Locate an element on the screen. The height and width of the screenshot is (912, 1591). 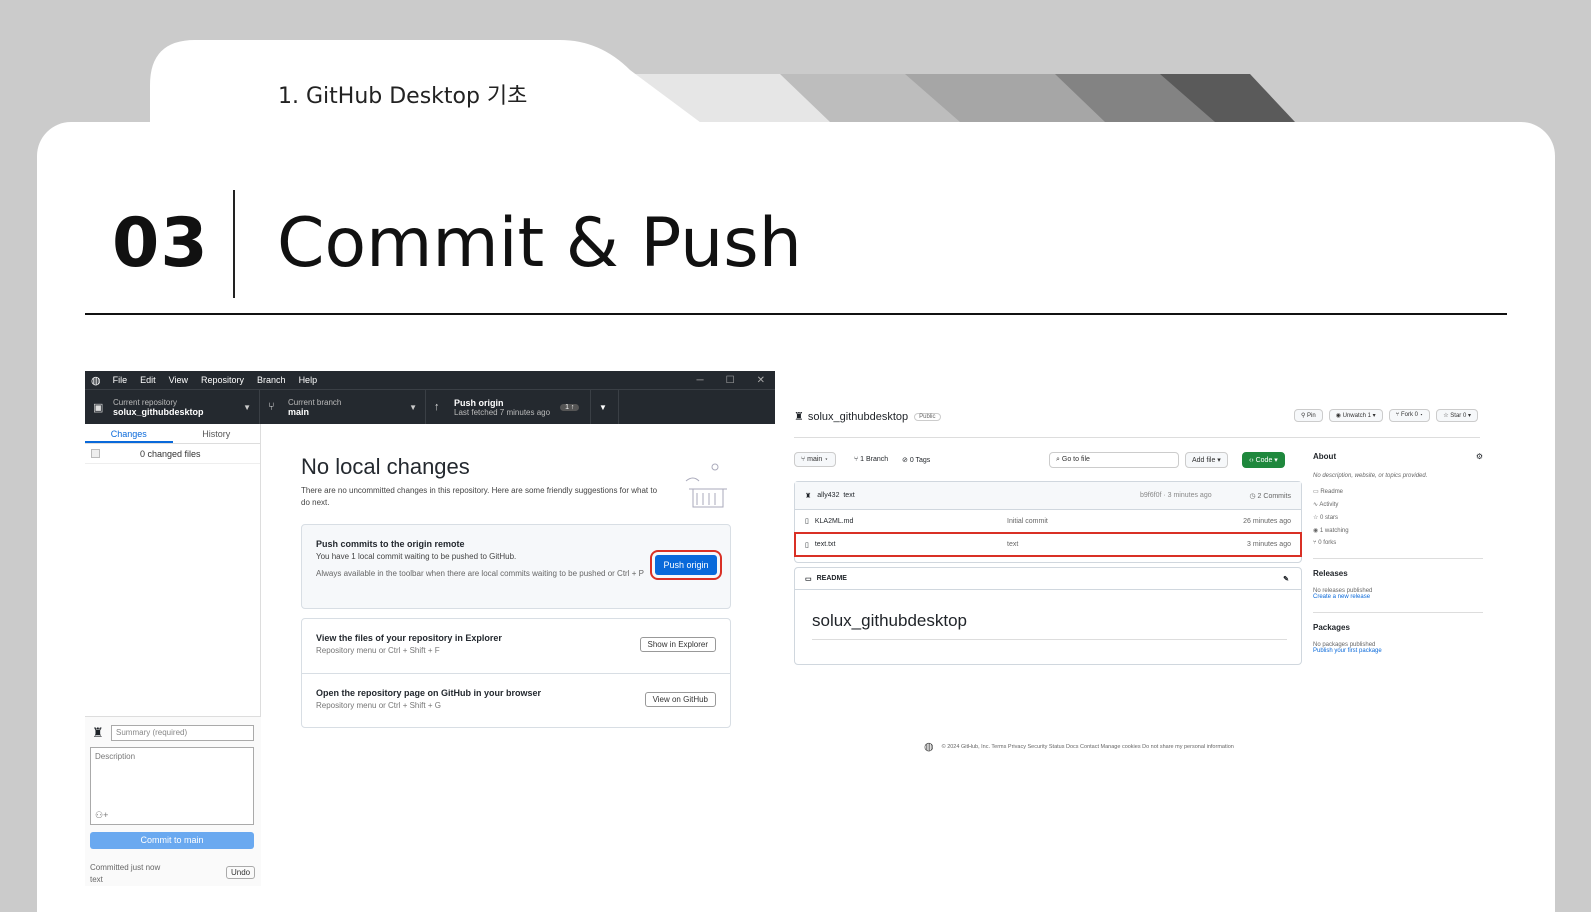
pin-button: ⚲ Pin is located at coordinates (1308, 415).